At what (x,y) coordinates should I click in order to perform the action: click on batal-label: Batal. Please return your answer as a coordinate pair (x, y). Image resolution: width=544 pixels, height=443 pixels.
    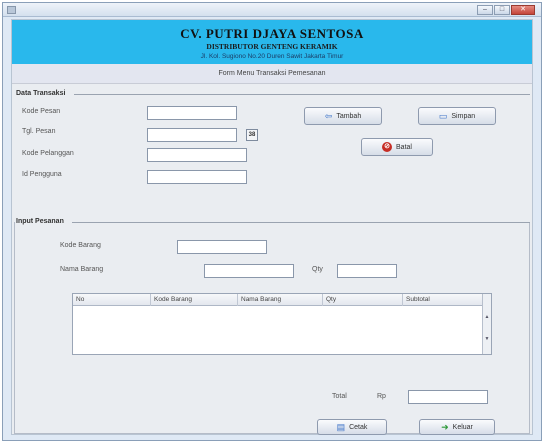
    Looking at the image, I should click on (404, 147).